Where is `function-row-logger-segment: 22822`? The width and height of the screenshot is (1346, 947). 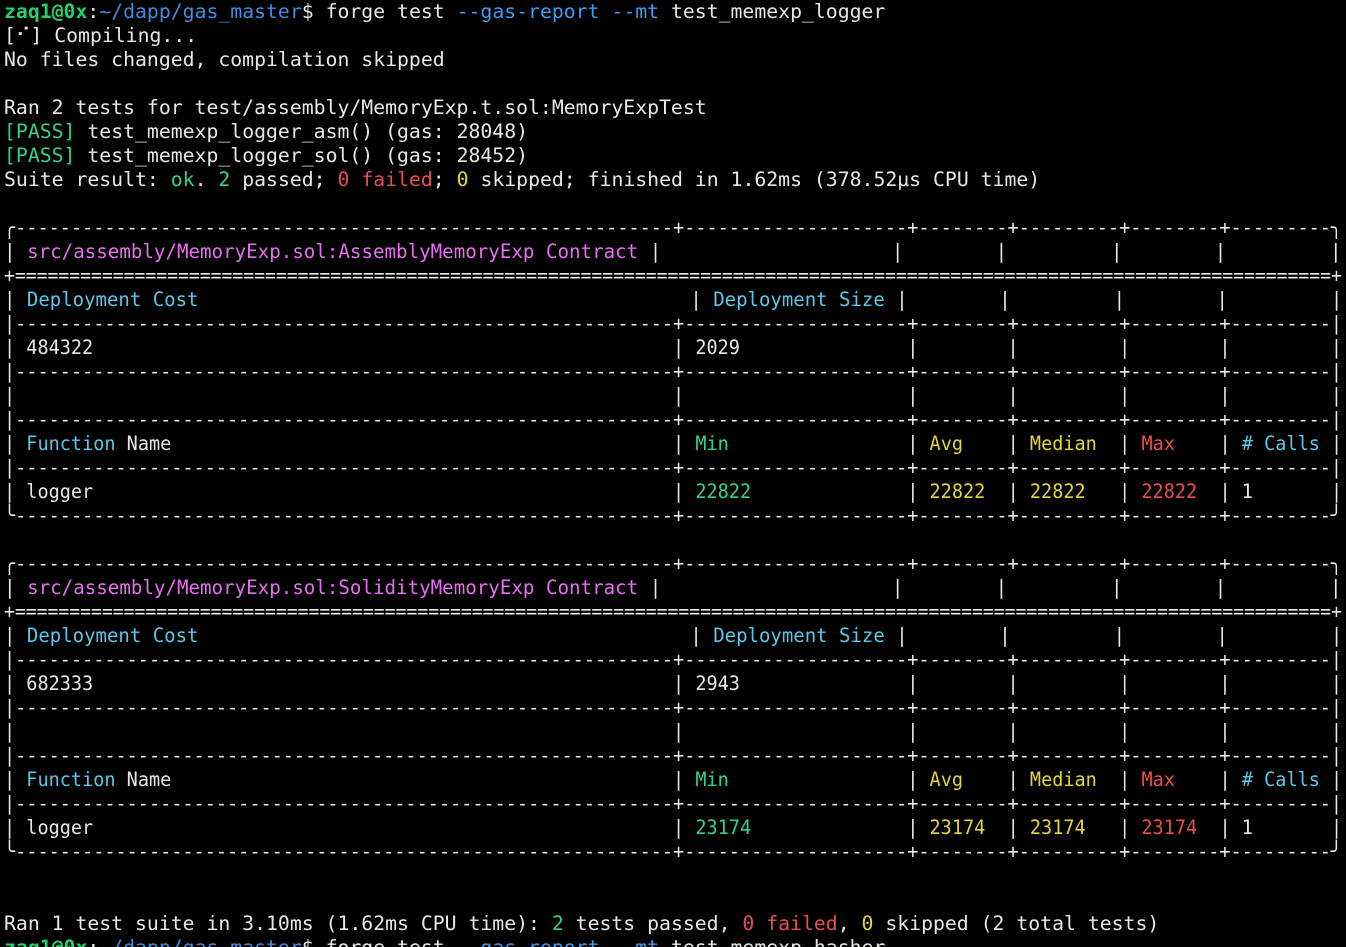
function-row-logger-segment: 22822 is located at coordinates (1057, 491).